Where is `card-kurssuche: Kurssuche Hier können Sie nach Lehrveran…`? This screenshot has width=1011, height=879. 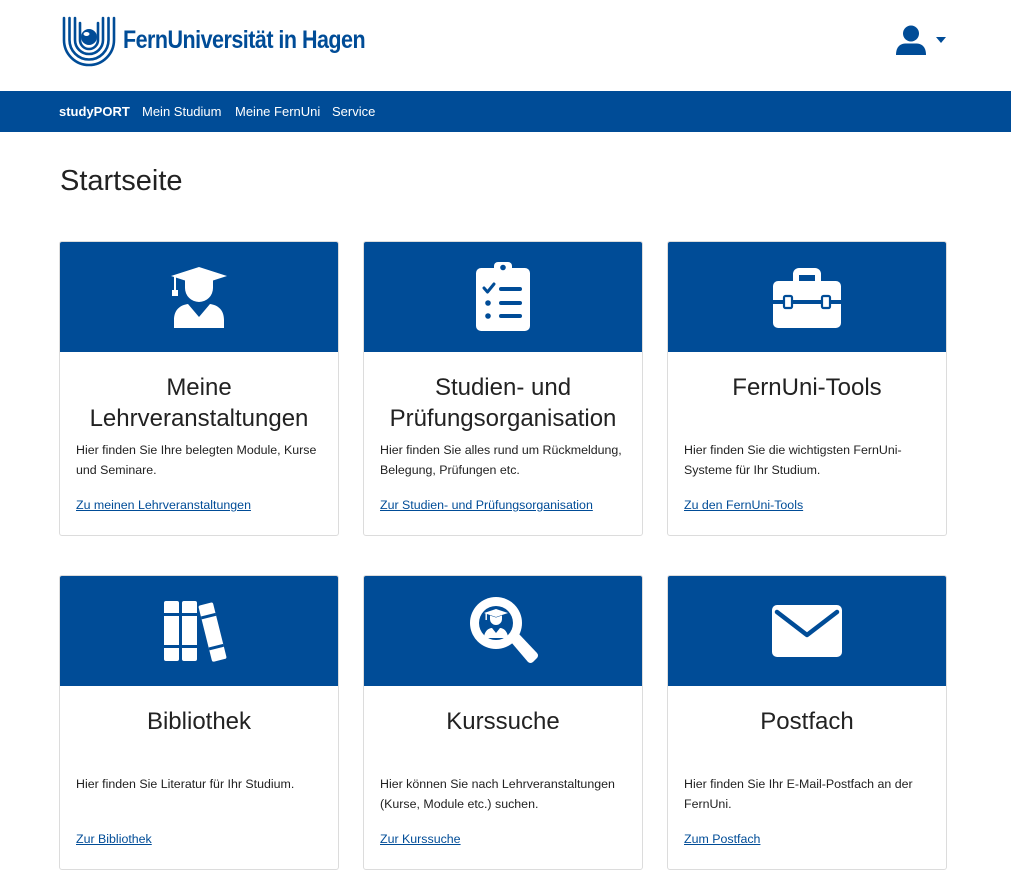
card-kurssuche: Kurssuche Hier können Sie nach Lehrveran… is located at coordinates (503, 722).